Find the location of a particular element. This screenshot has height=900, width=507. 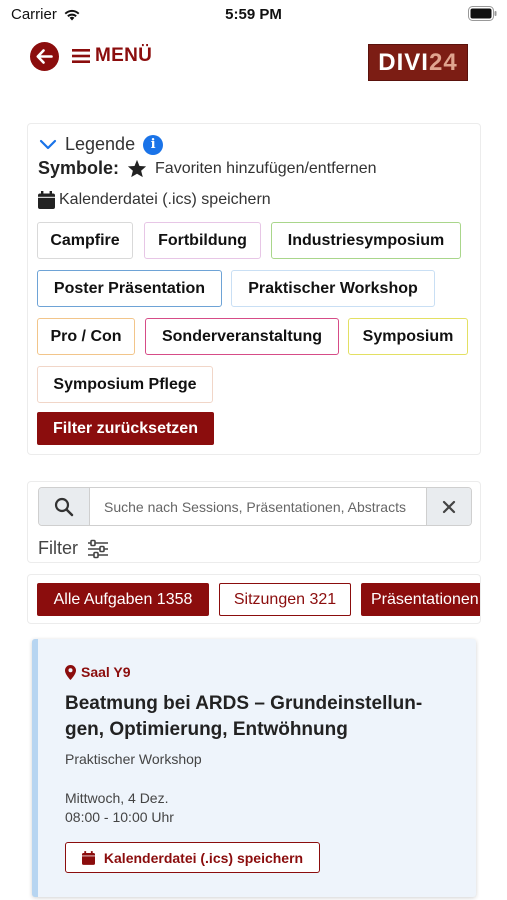

back-button is located at coordinates (44, 56).